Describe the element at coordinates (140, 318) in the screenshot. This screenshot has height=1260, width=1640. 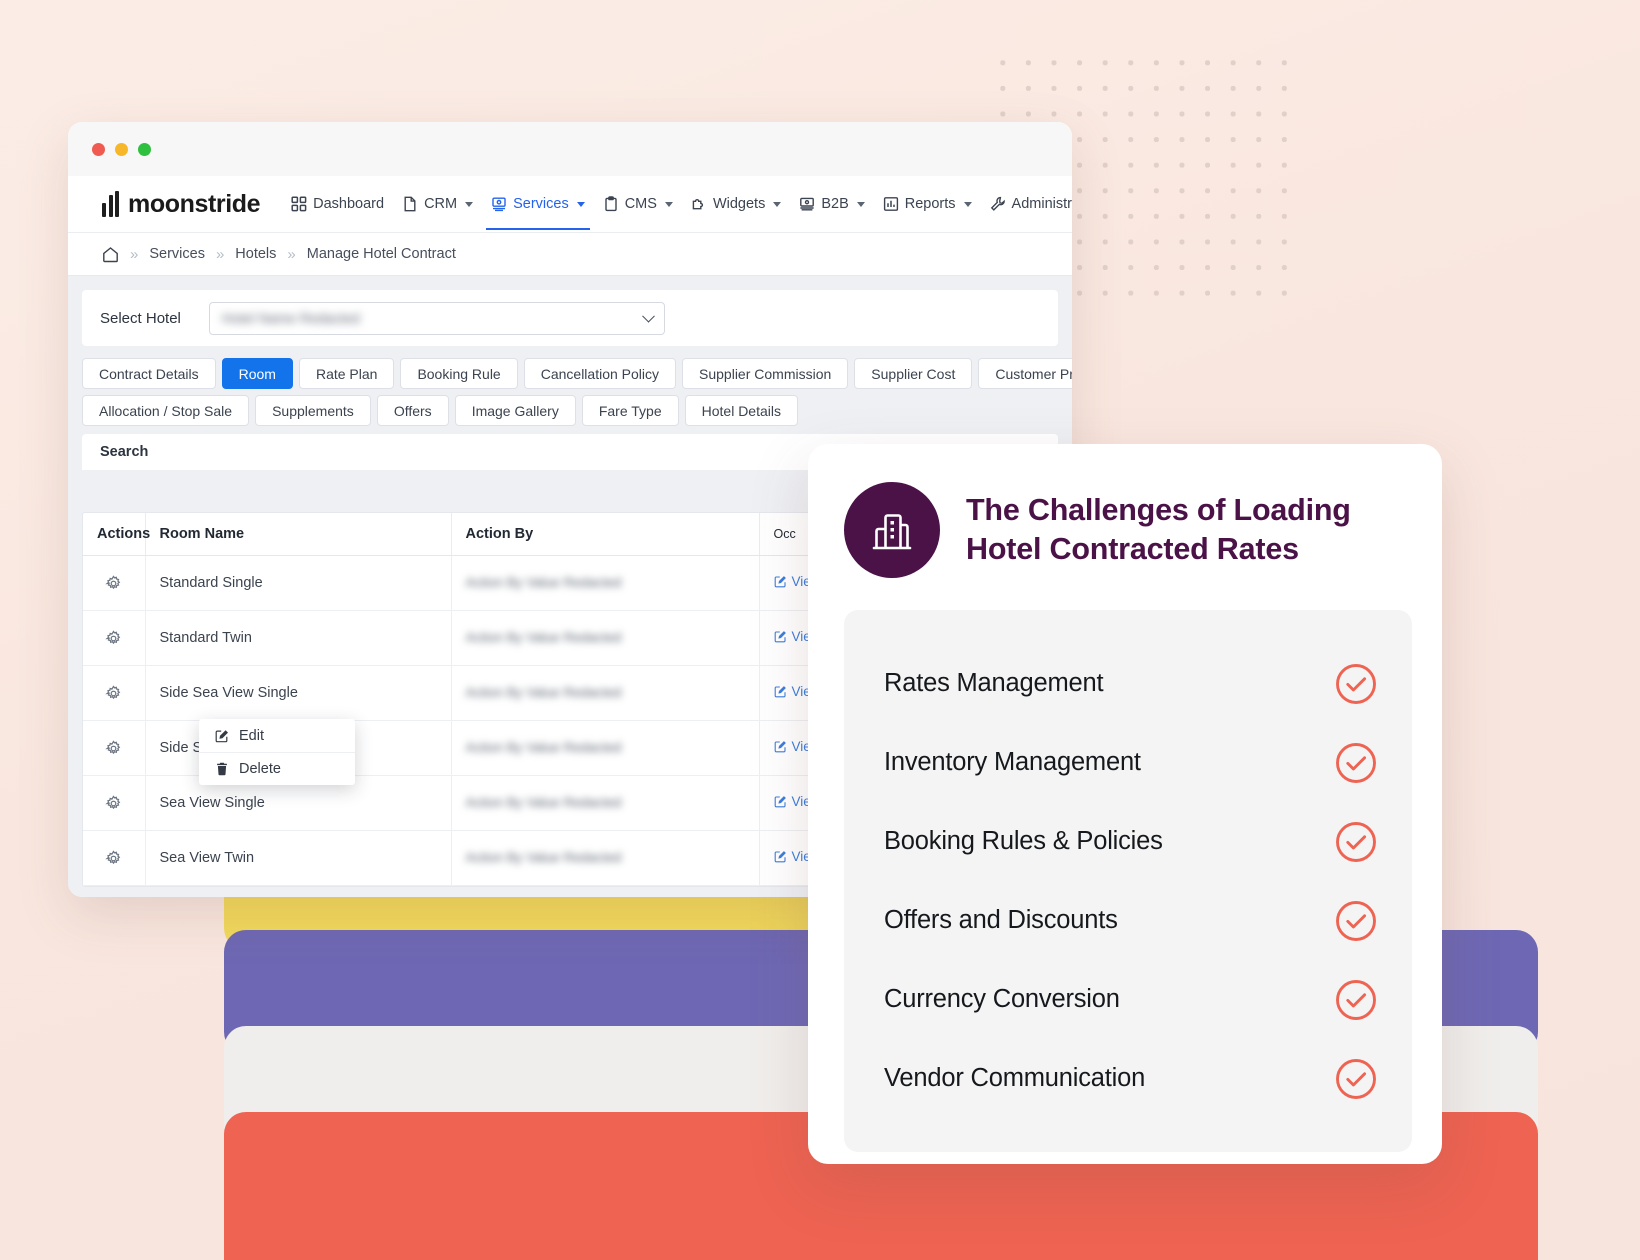
I see `select-hotel-label: Select Hotel` at that location.